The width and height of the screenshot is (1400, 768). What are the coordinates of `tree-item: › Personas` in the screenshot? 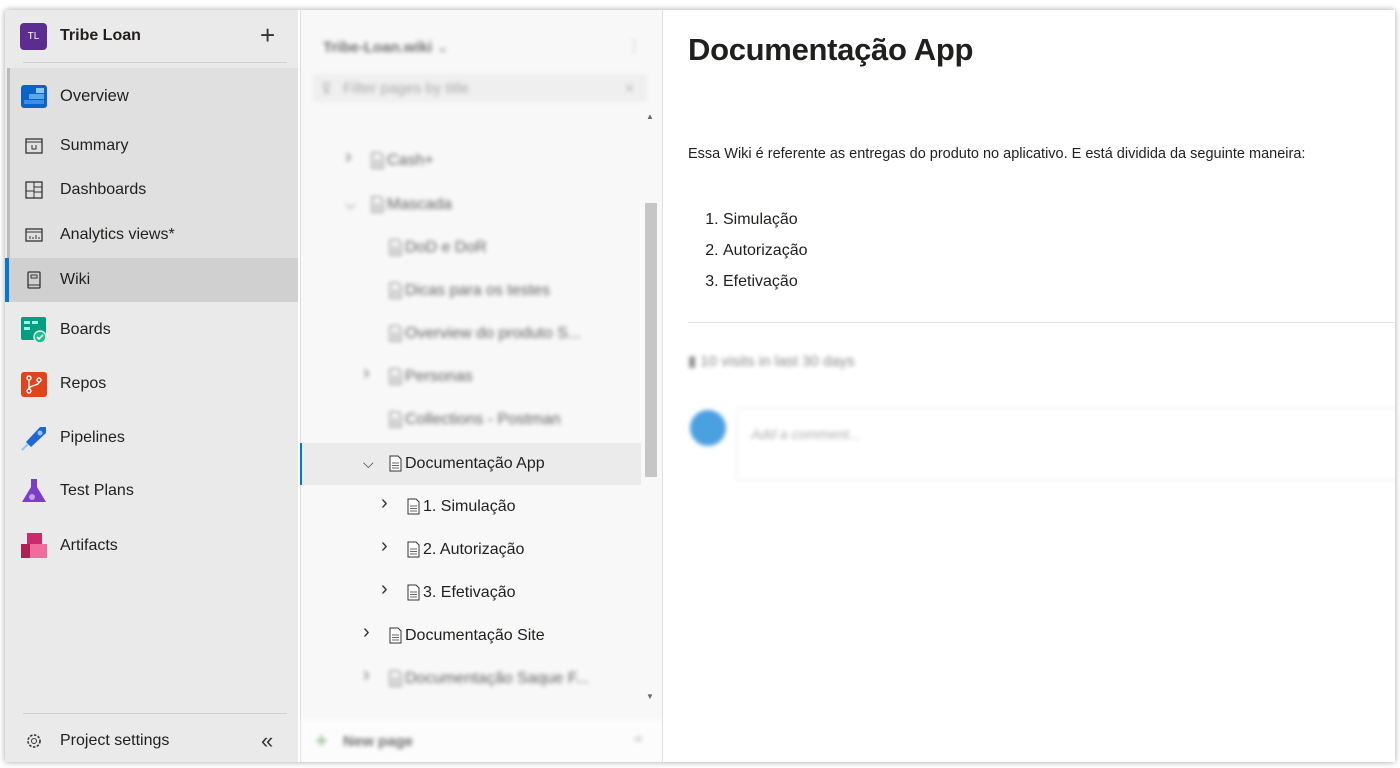 It's located at (471, 377).